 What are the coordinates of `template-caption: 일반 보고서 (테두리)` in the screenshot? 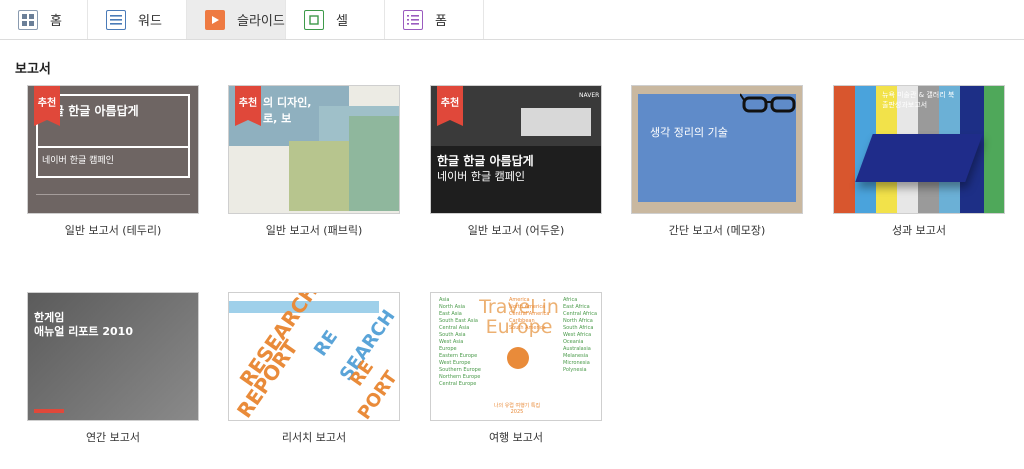 It's located at (113, 230).